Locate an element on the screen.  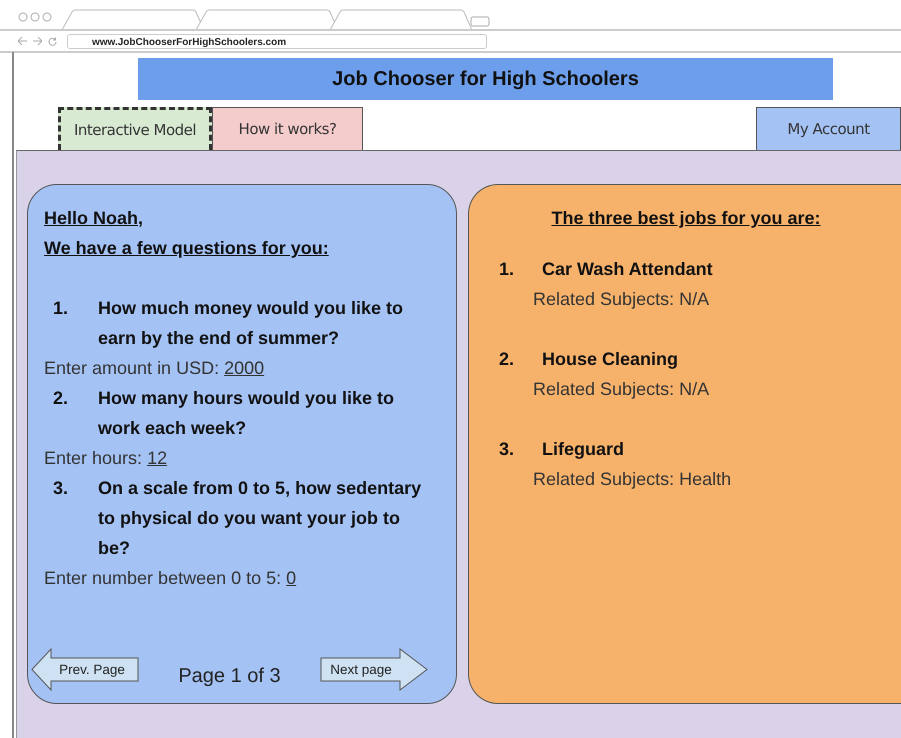
next-page-button: Next page is located at coordinates (374, 669).